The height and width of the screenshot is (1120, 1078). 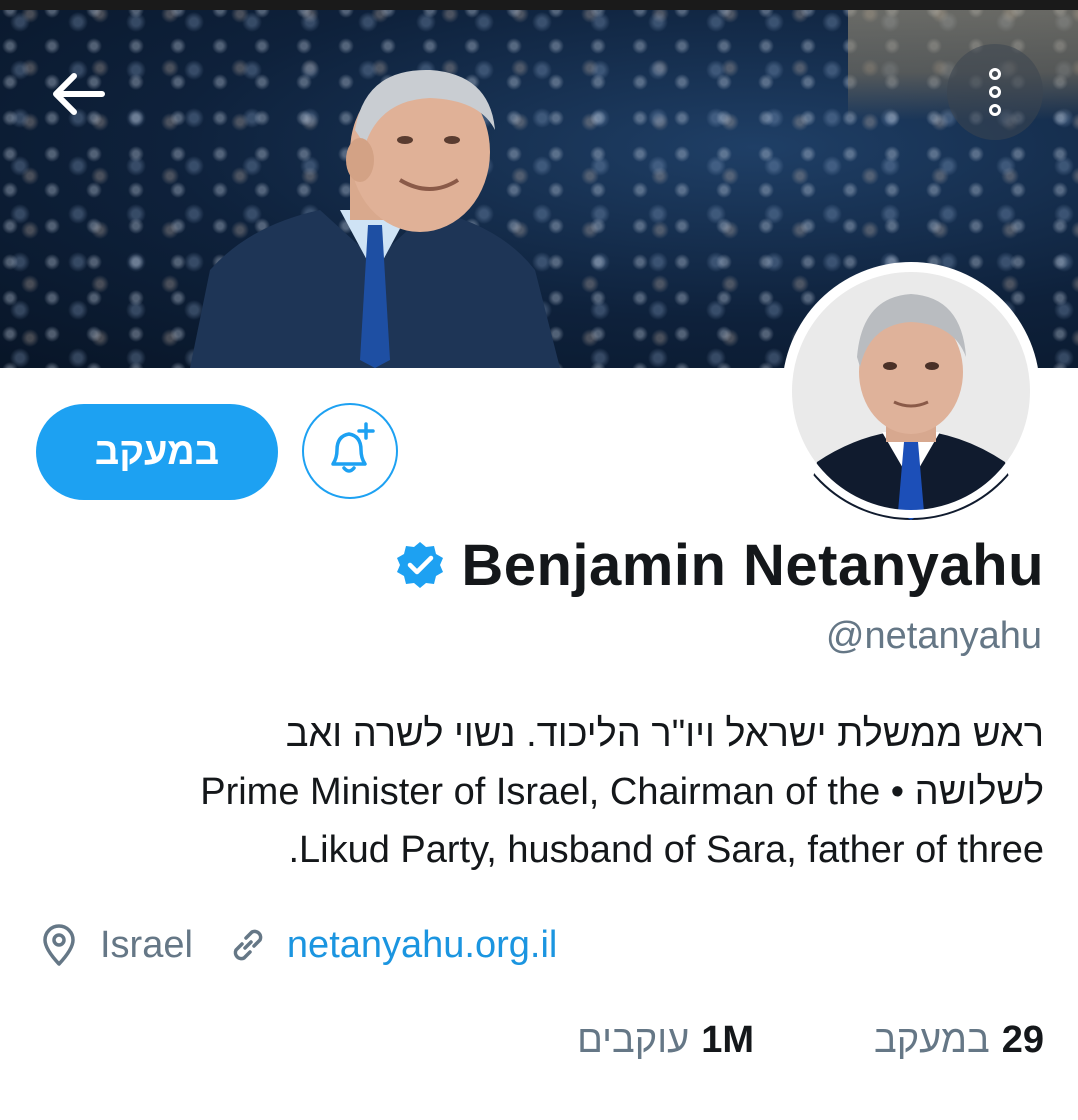 I want to click on website-link: netanyahu.org.il, so click(x=422, y=945).